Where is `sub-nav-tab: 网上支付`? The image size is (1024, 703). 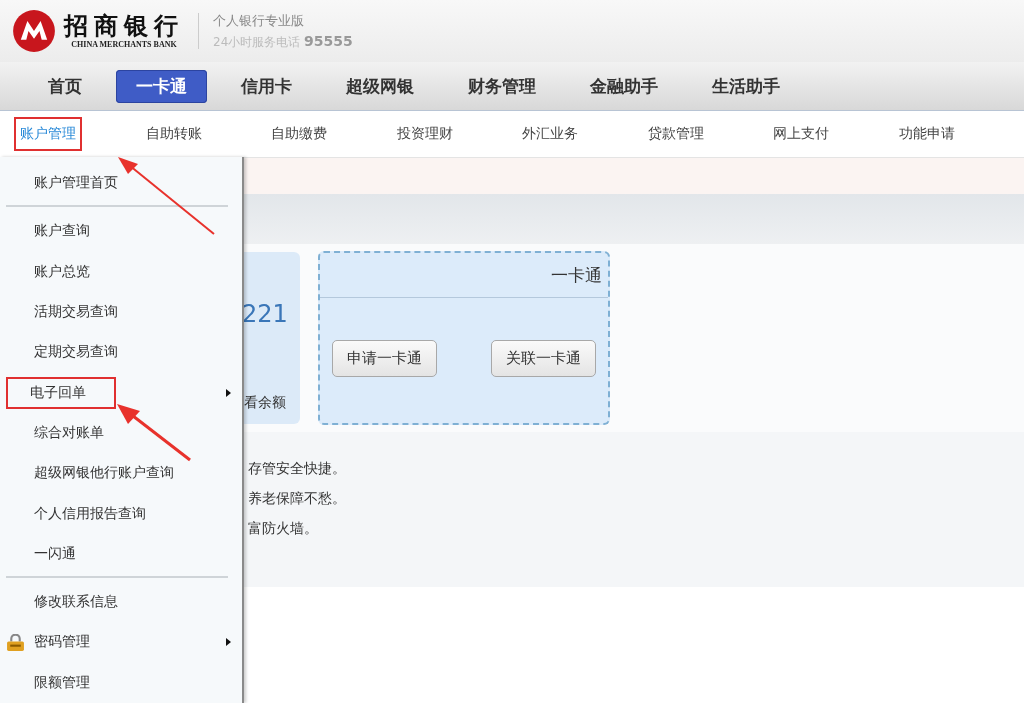 sub-nav-tab: 网上支付 is located at coordinates (801, 134).